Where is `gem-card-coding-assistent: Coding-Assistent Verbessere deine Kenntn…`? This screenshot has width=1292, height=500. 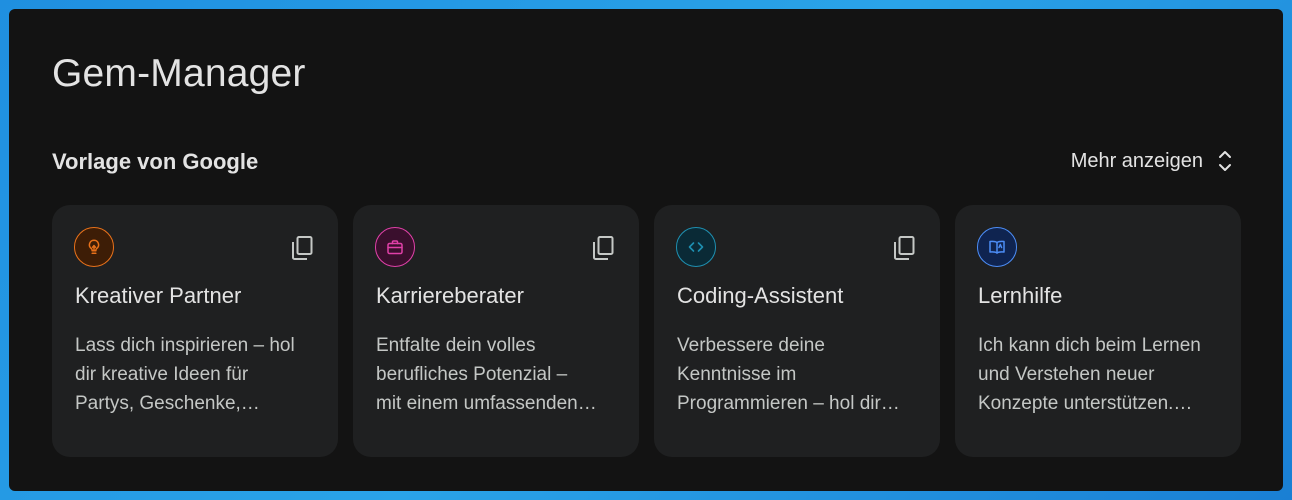
gem-card-coding-assistent: Coding-Assistent Verbessere deine Kenntn… is located at coordinates (797, 331).